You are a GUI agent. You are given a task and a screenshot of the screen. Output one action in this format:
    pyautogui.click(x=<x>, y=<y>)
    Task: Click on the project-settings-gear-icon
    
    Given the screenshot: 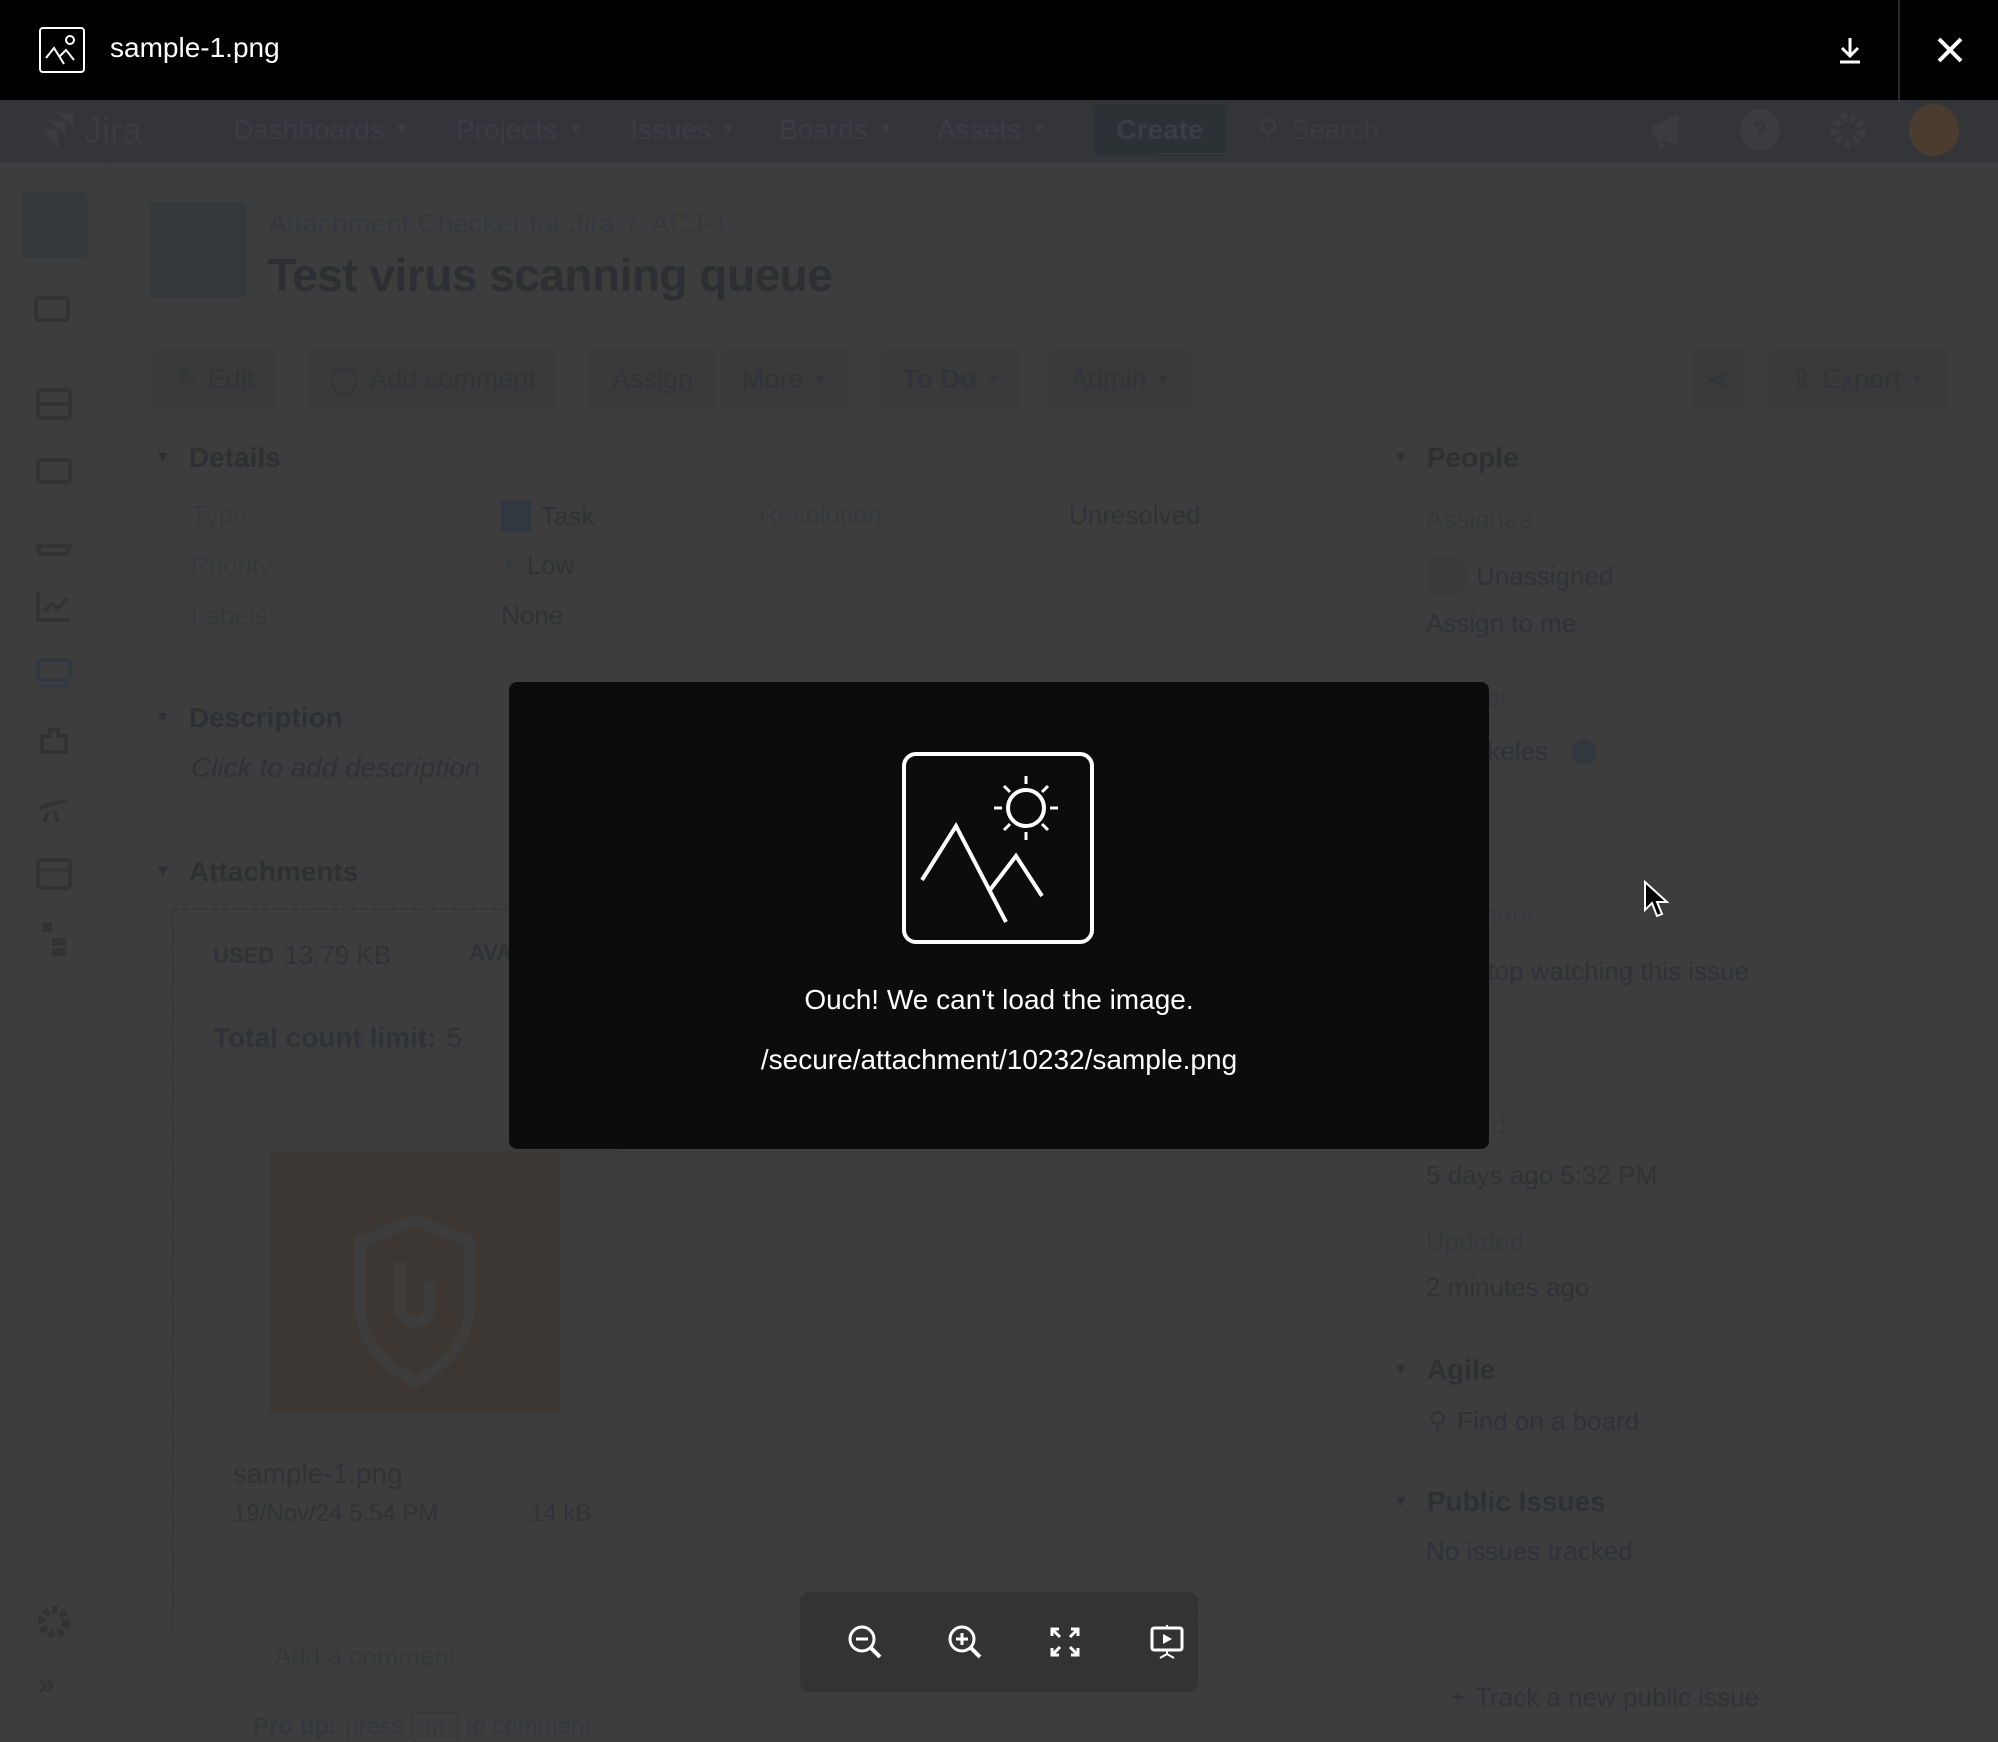 What is the action you would take?
    pyautogui.click(x=54, y=1622)
    